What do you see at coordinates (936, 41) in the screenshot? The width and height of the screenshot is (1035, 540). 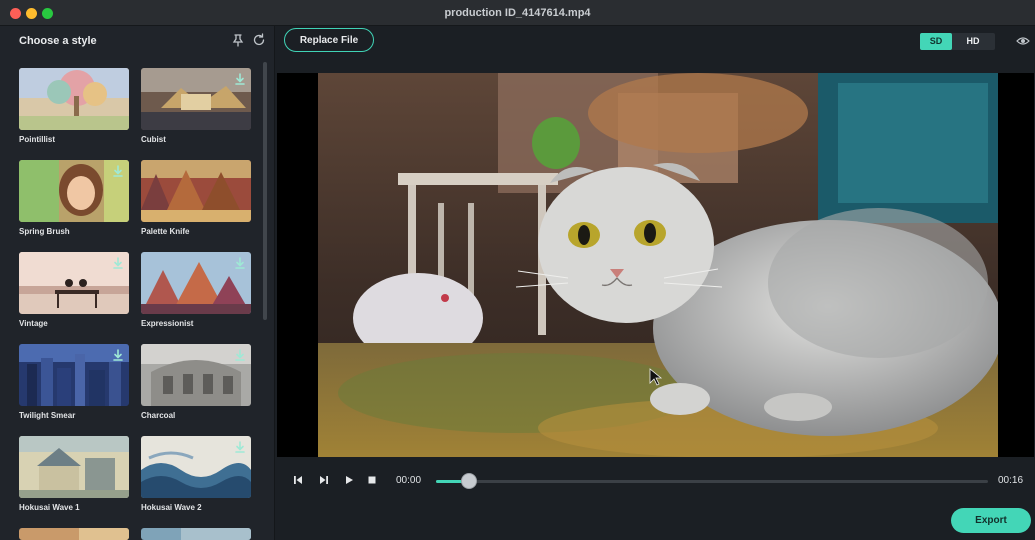 I see `sd-option: SD` at bounding box center [936, 41].